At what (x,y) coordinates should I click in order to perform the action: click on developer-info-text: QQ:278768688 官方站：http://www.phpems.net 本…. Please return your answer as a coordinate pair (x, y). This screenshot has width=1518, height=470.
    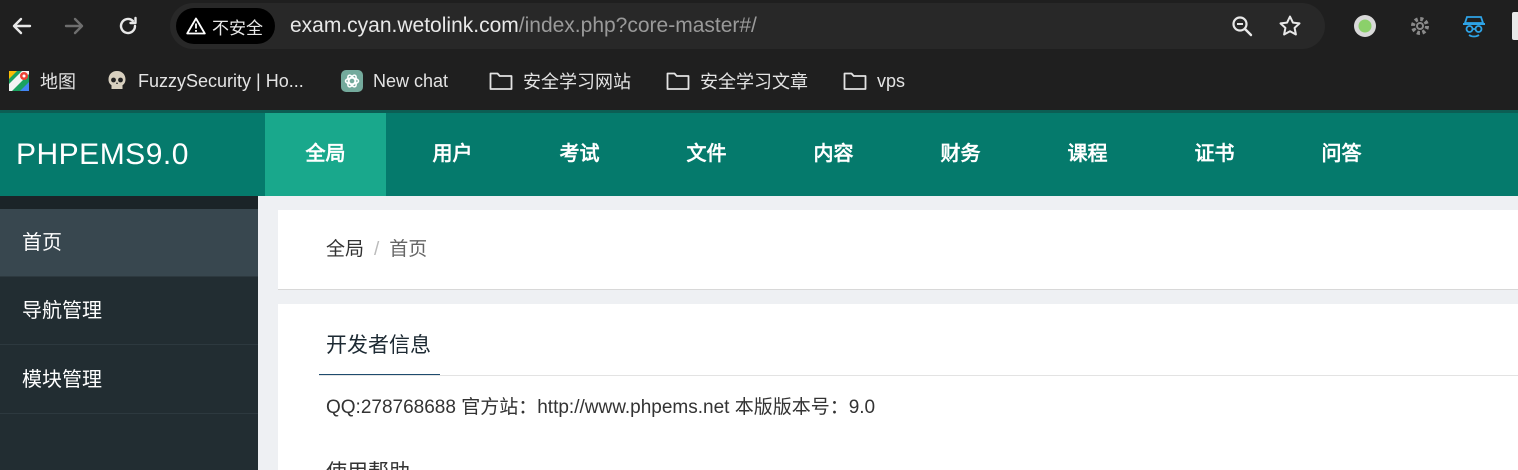
    Looking at the image, I should click on (601, 407).